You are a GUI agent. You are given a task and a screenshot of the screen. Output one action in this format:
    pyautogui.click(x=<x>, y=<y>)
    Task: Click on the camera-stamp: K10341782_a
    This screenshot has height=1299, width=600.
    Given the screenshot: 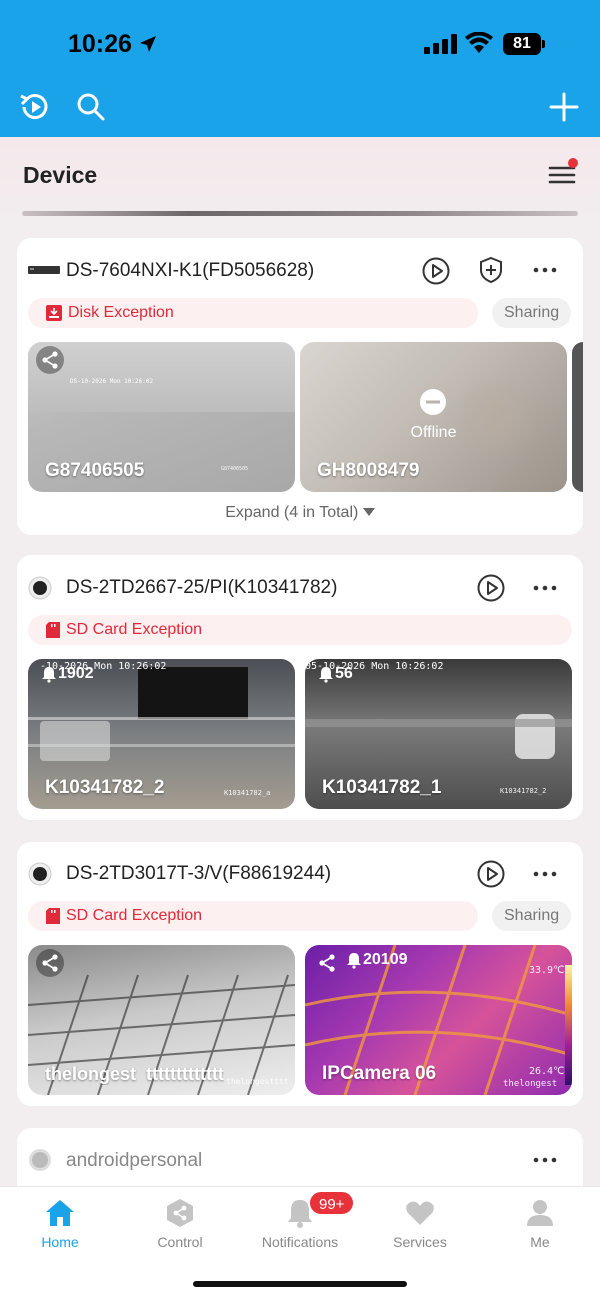 What is the action you would take?
    pyautogui.click(x=247, y=793)
    